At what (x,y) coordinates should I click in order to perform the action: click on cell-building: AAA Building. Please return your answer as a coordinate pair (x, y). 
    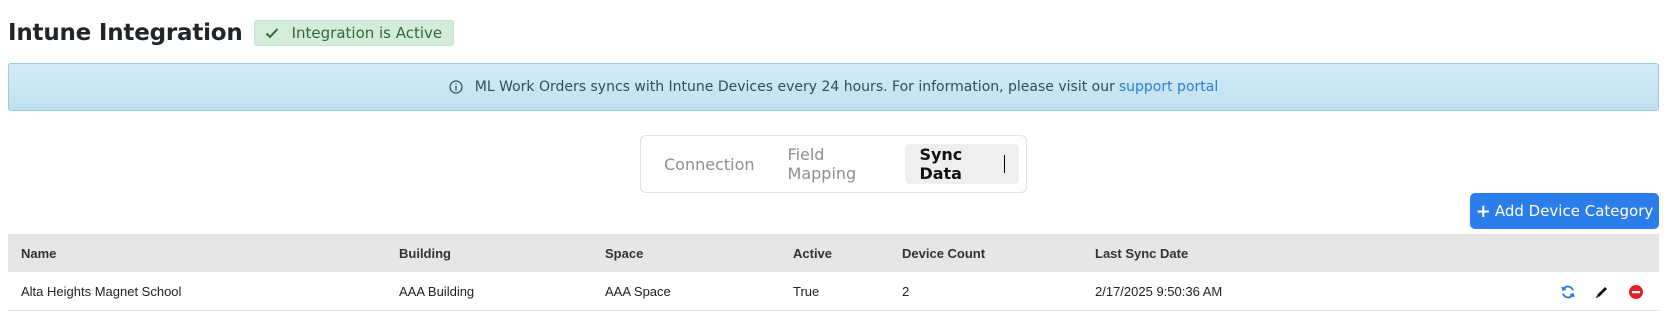
    Looking at the image, I should click on (437, 291).